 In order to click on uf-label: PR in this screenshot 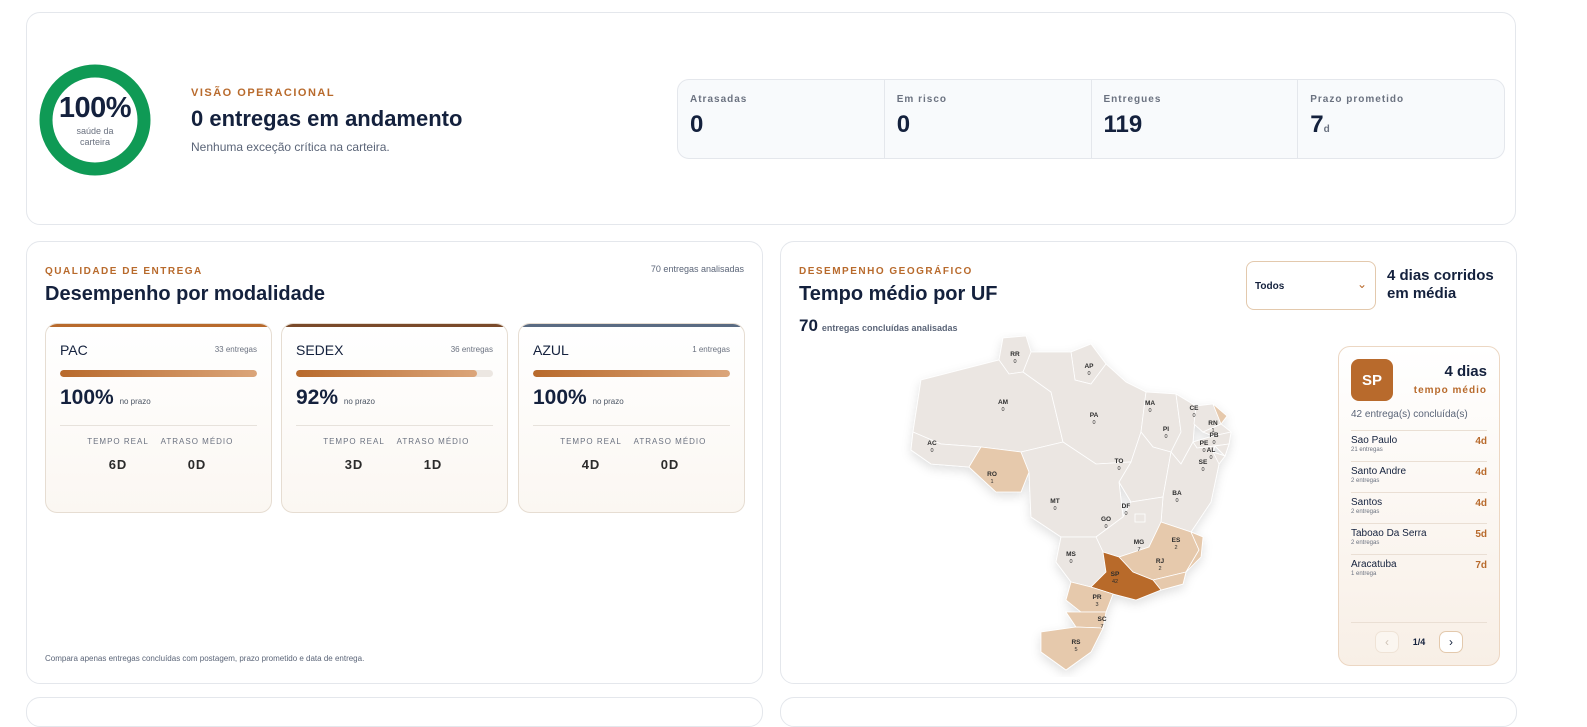, I will do `click(1096, 597)`.